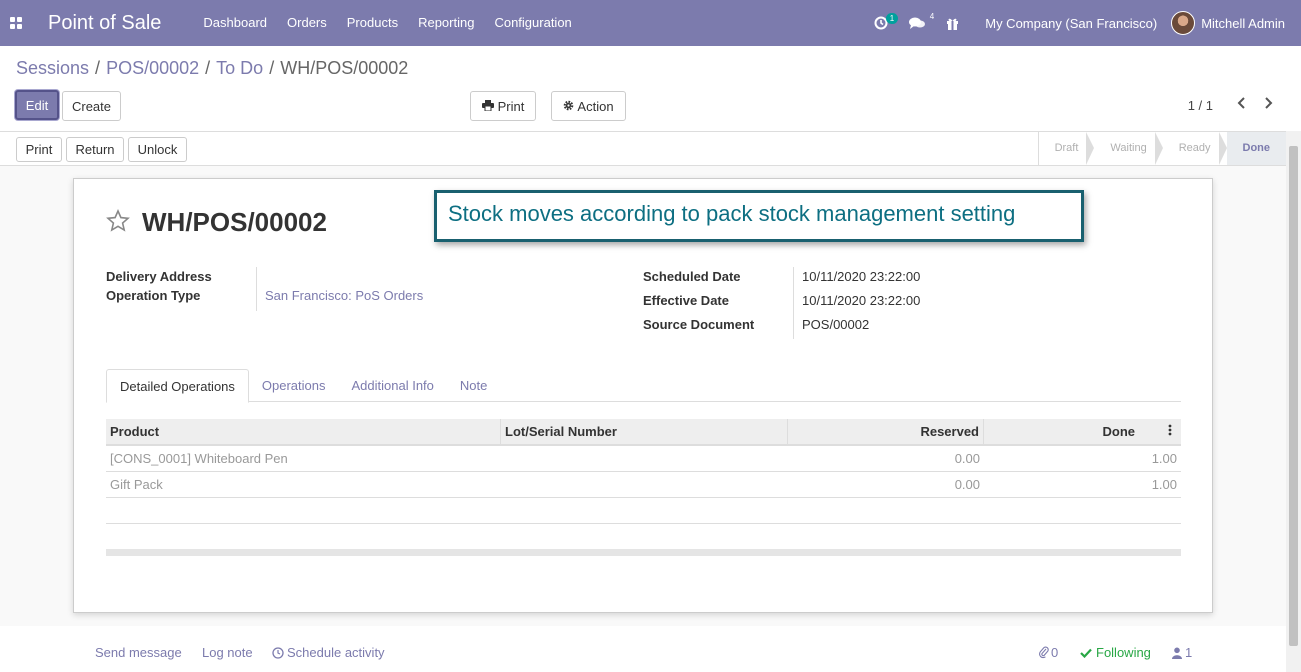 Image resolution: width=1301 pixels, height=672 pixels. What do you see at coordinates (95, 149) in the screenshot?
I see `return-button: Return` at bounding box center [95, 149].